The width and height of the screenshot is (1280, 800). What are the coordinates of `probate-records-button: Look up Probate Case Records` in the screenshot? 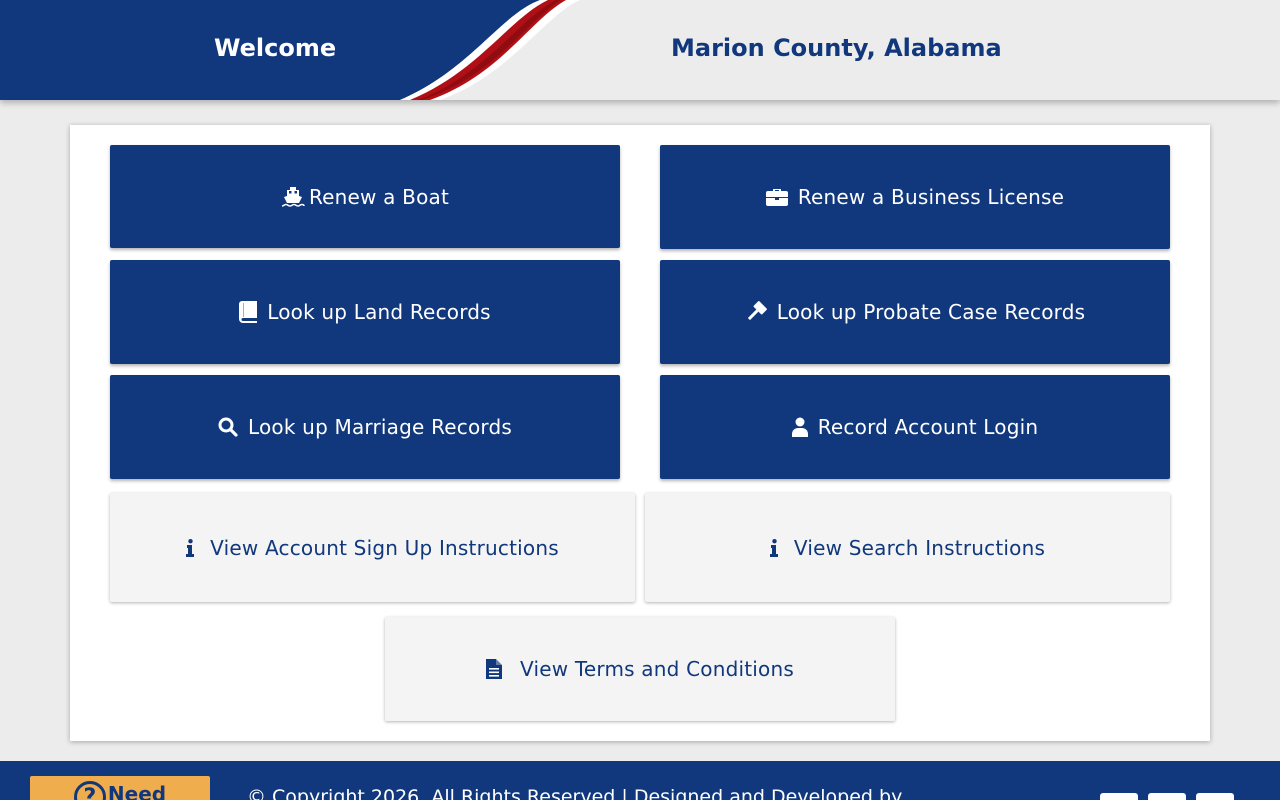 It's located at (915, 312).